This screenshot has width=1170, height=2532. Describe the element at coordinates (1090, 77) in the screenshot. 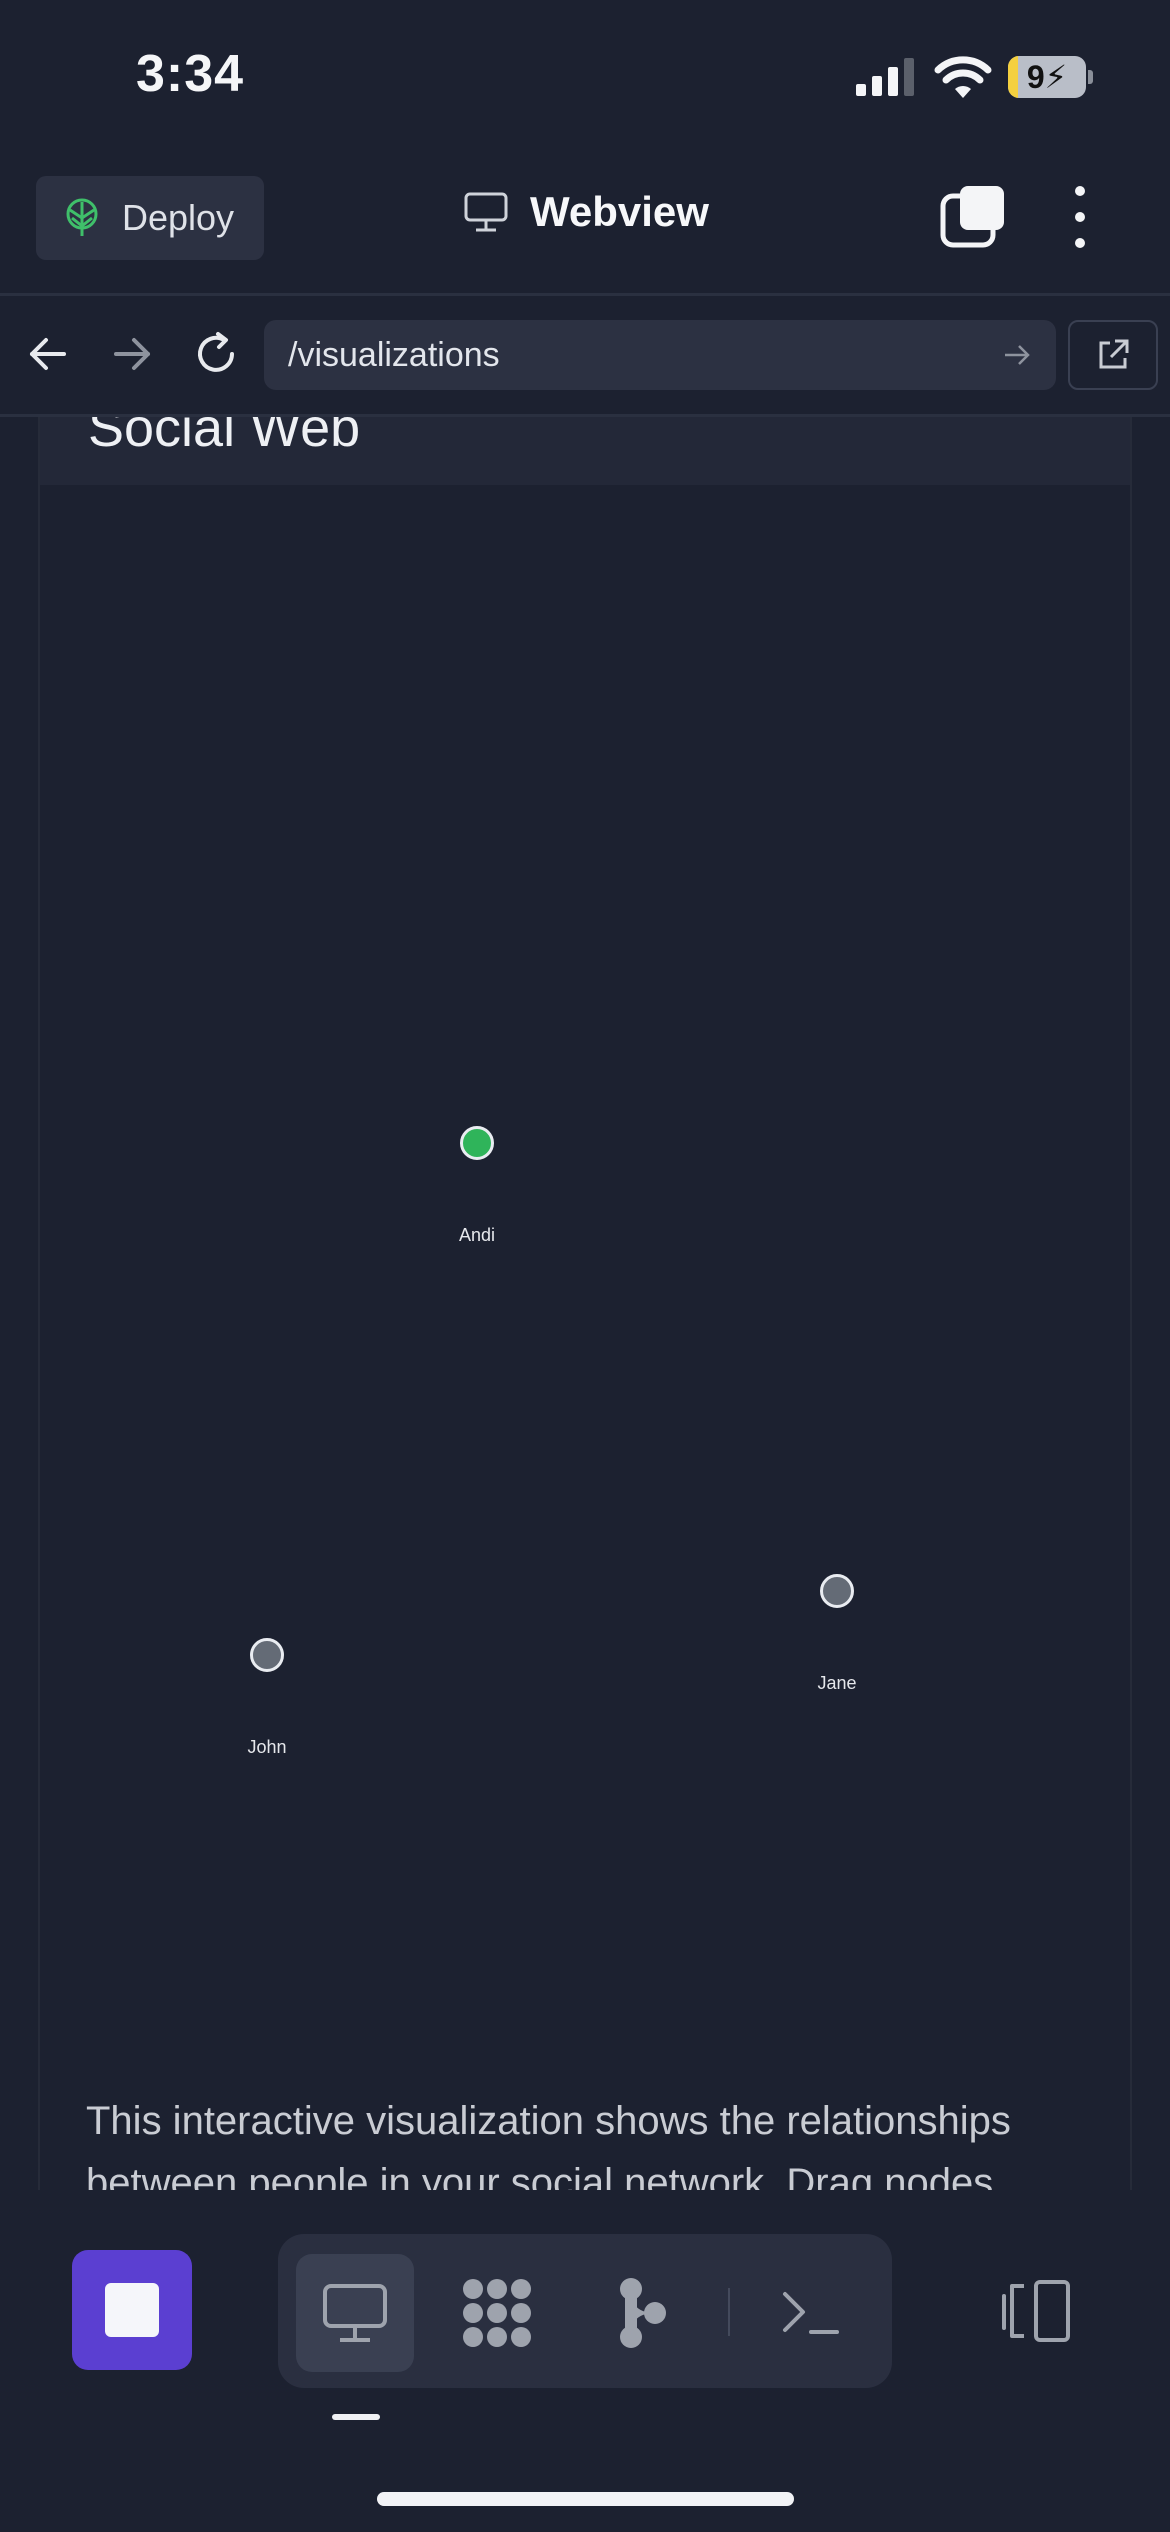

I see `battery-nub` at that location.